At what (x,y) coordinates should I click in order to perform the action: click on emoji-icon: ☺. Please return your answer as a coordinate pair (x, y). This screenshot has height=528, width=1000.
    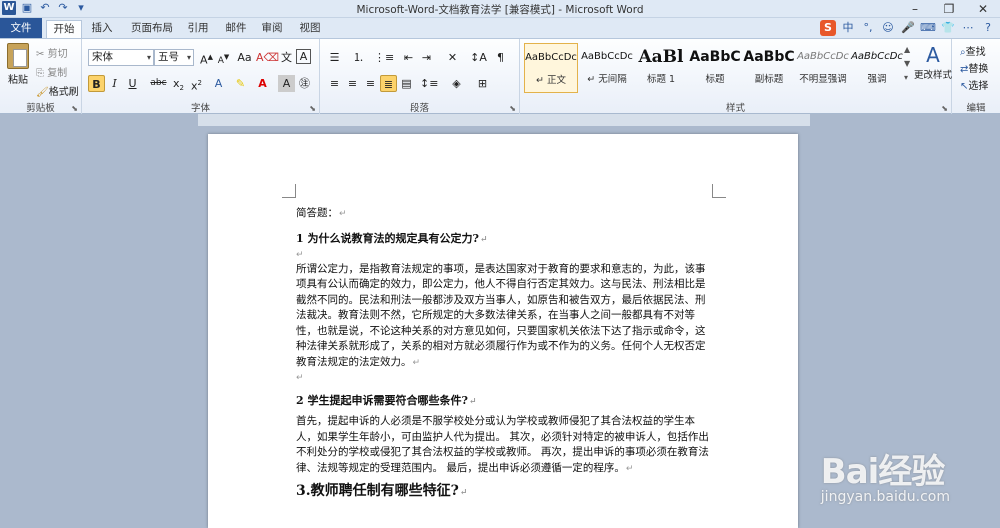
    Looking at the image, I should click on (888, 28).